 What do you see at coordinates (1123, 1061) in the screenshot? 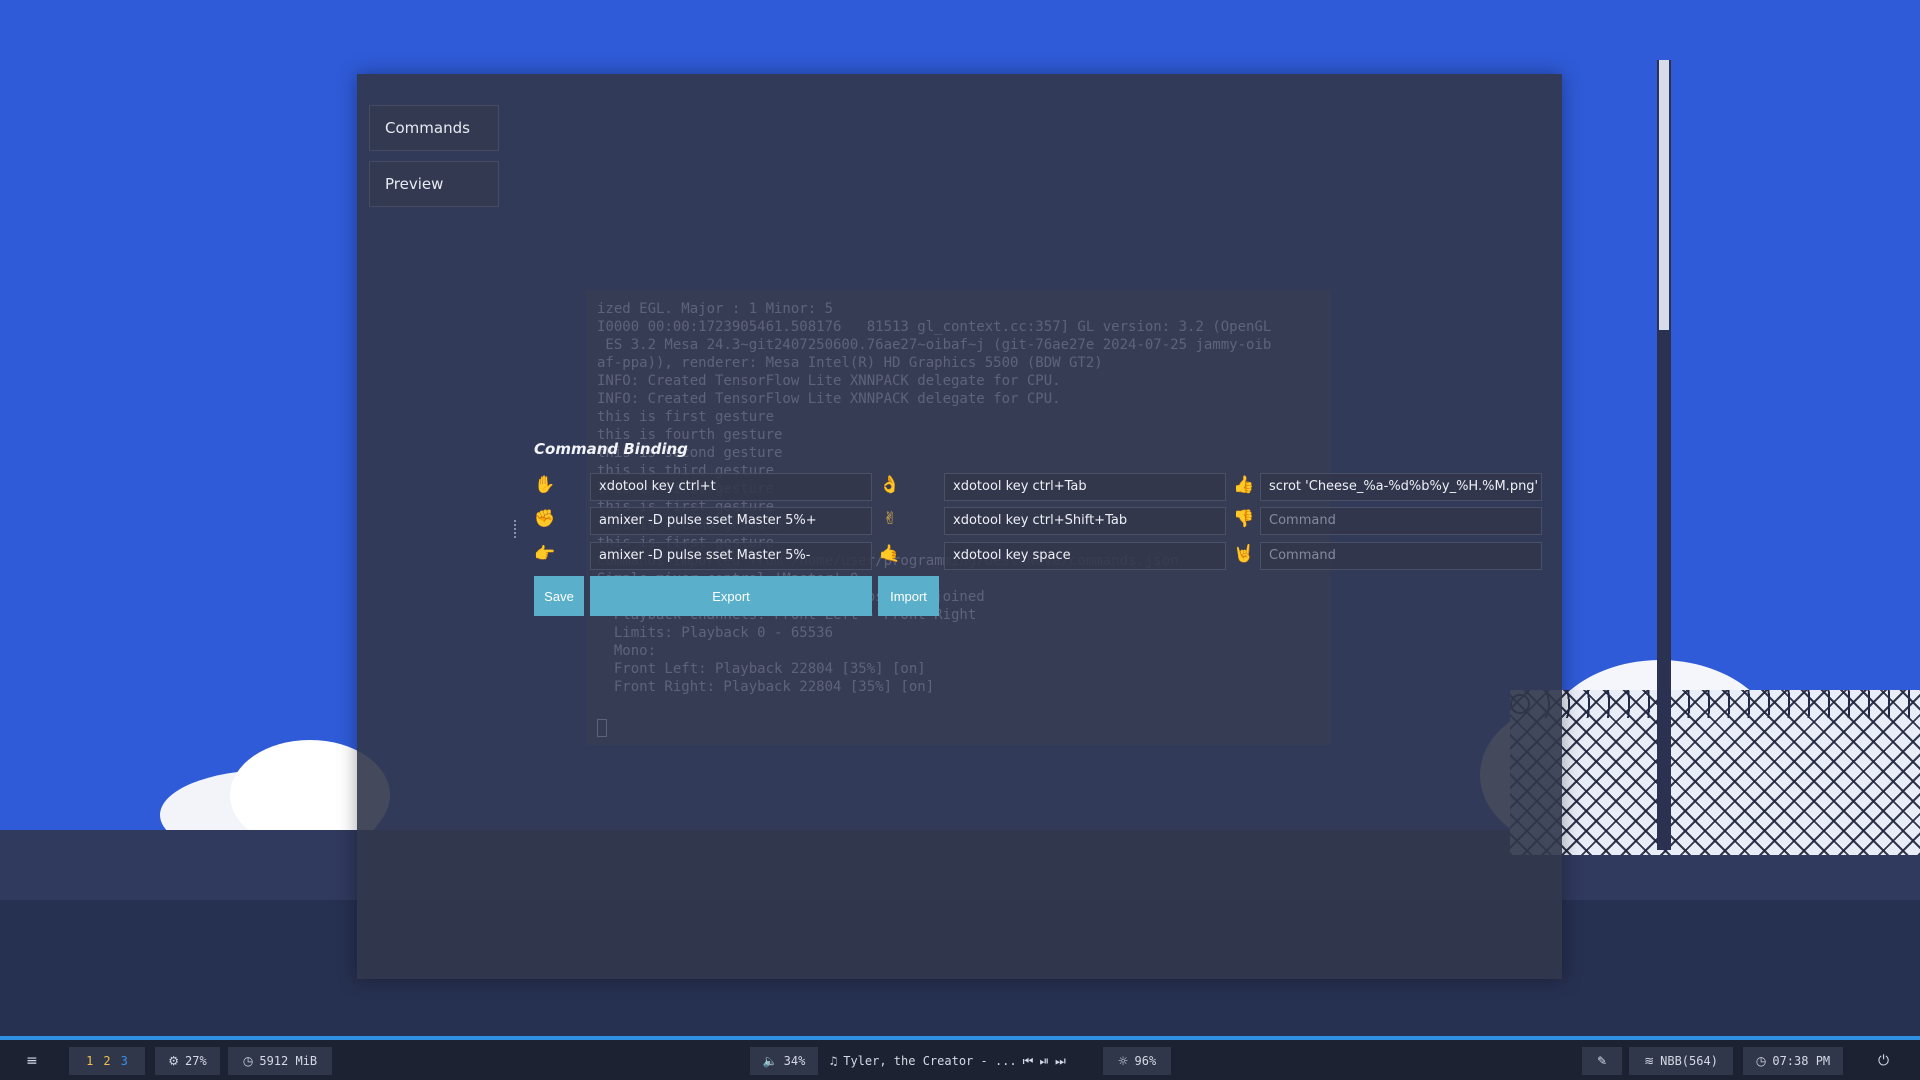
I see `brightness-icon: ☼` at bounding box center [1123, 1061].